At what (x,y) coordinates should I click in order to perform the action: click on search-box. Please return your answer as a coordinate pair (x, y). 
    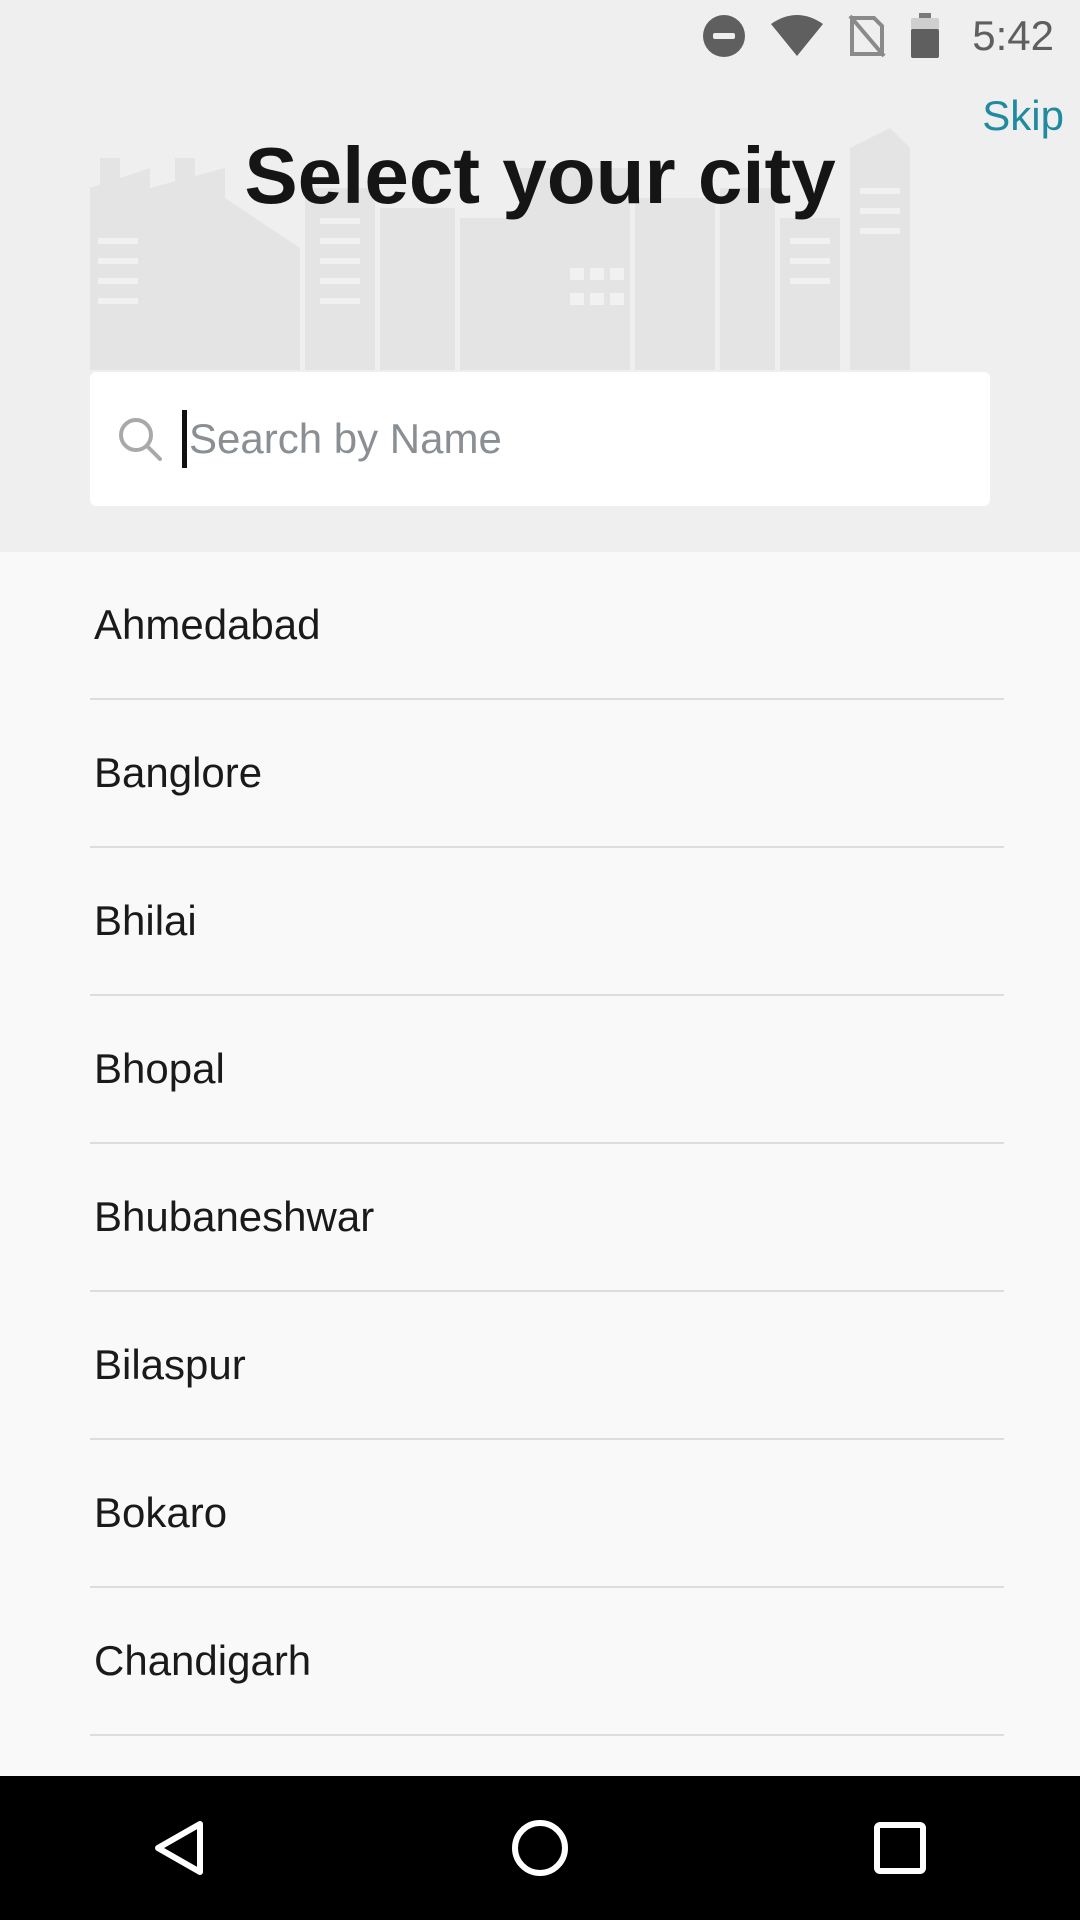
    Looking at the image, I should click on (540, 439).